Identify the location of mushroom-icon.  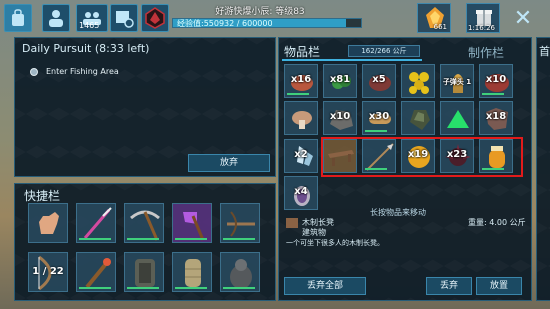
(302, 120).